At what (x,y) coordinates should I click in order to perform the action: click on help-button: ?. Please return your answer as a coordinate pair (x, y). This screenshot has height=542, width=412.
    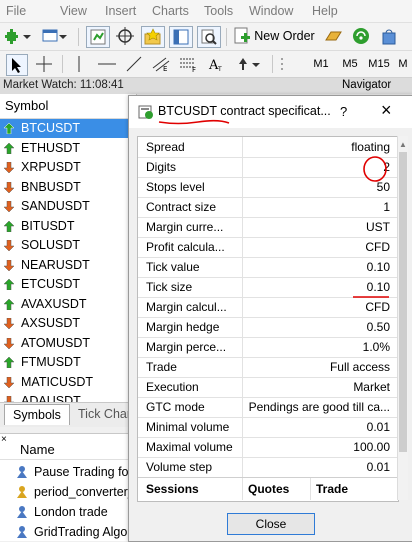
    Looking at the image, I should click on (343, 111).